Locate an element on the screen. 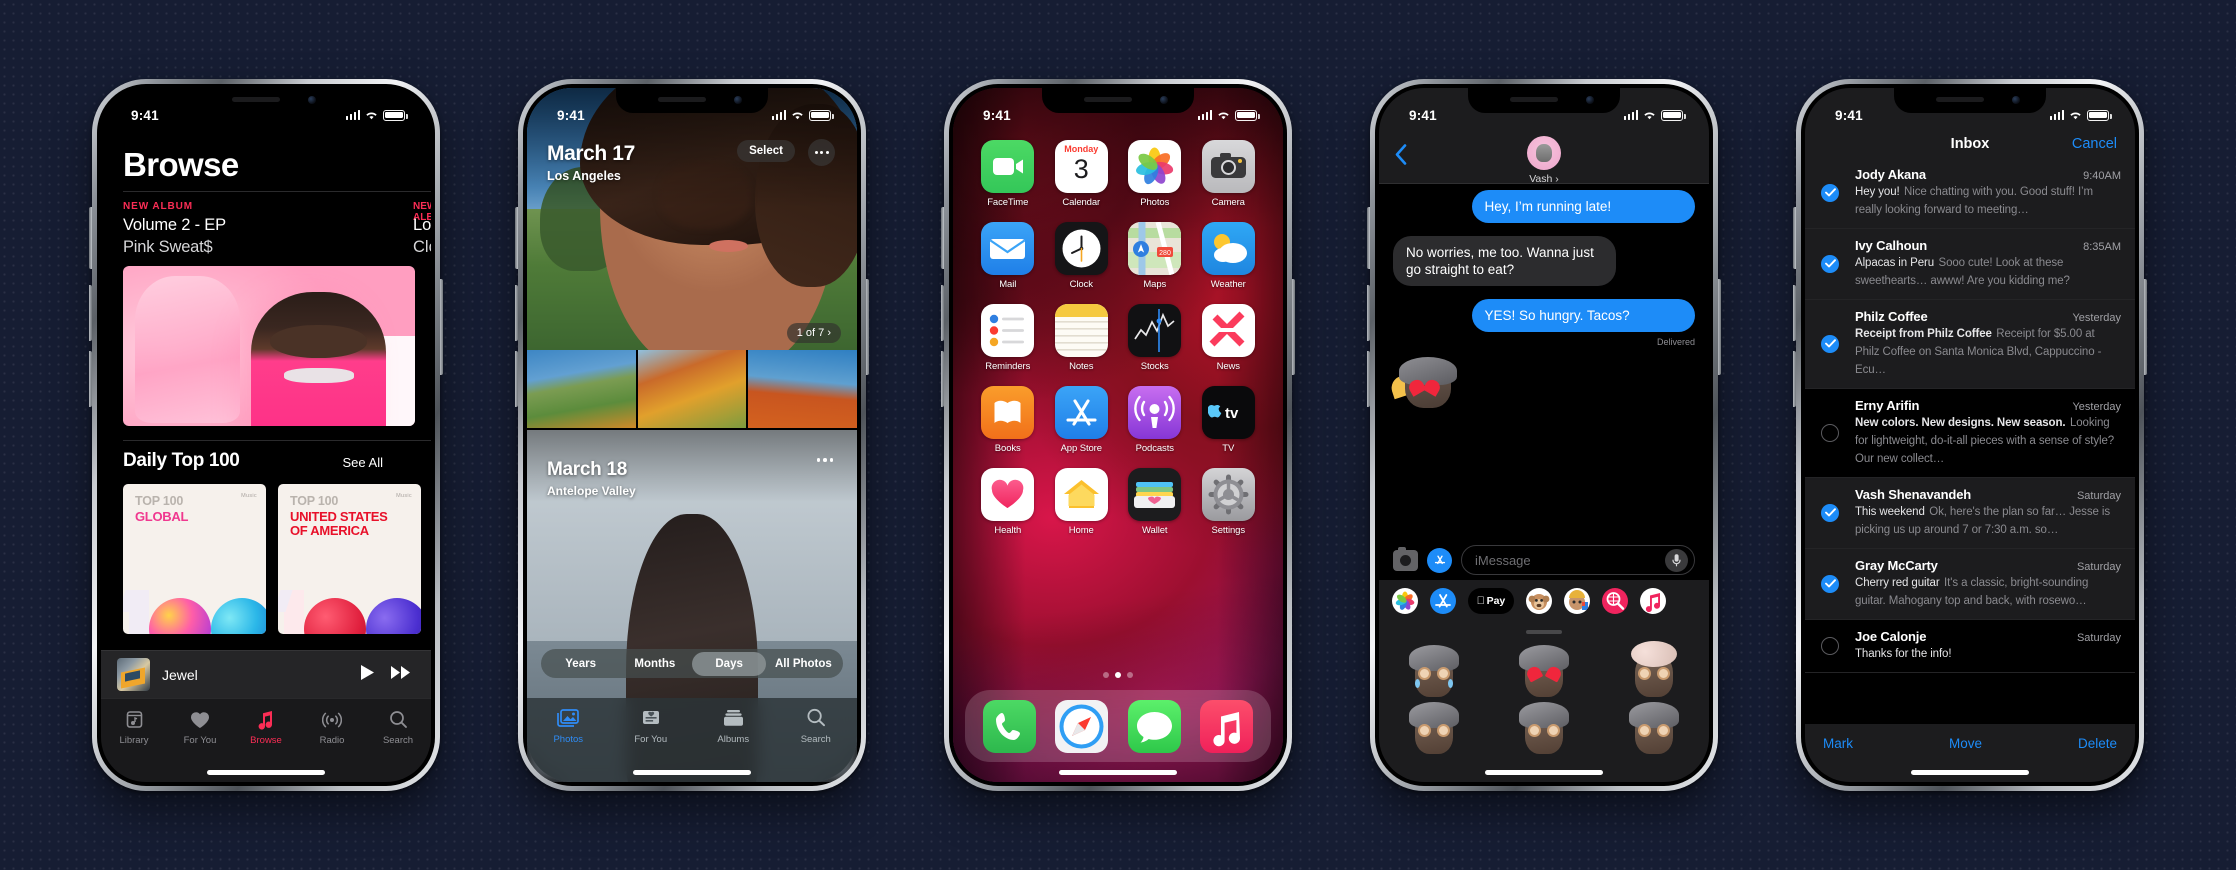  select-button: Select is located at coordinates (766, 151).